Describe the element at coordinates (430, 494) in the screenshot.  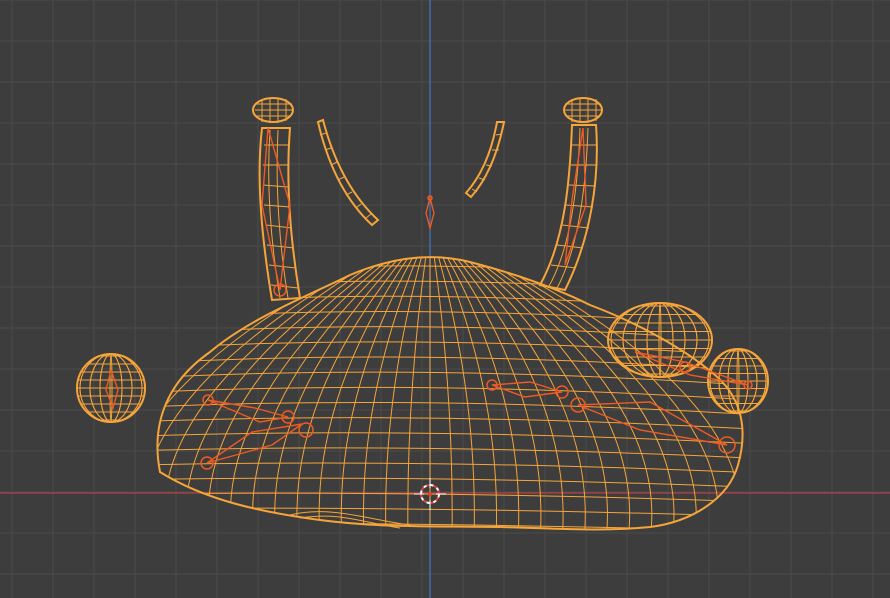
I see `3d-cursor-center` at that location.